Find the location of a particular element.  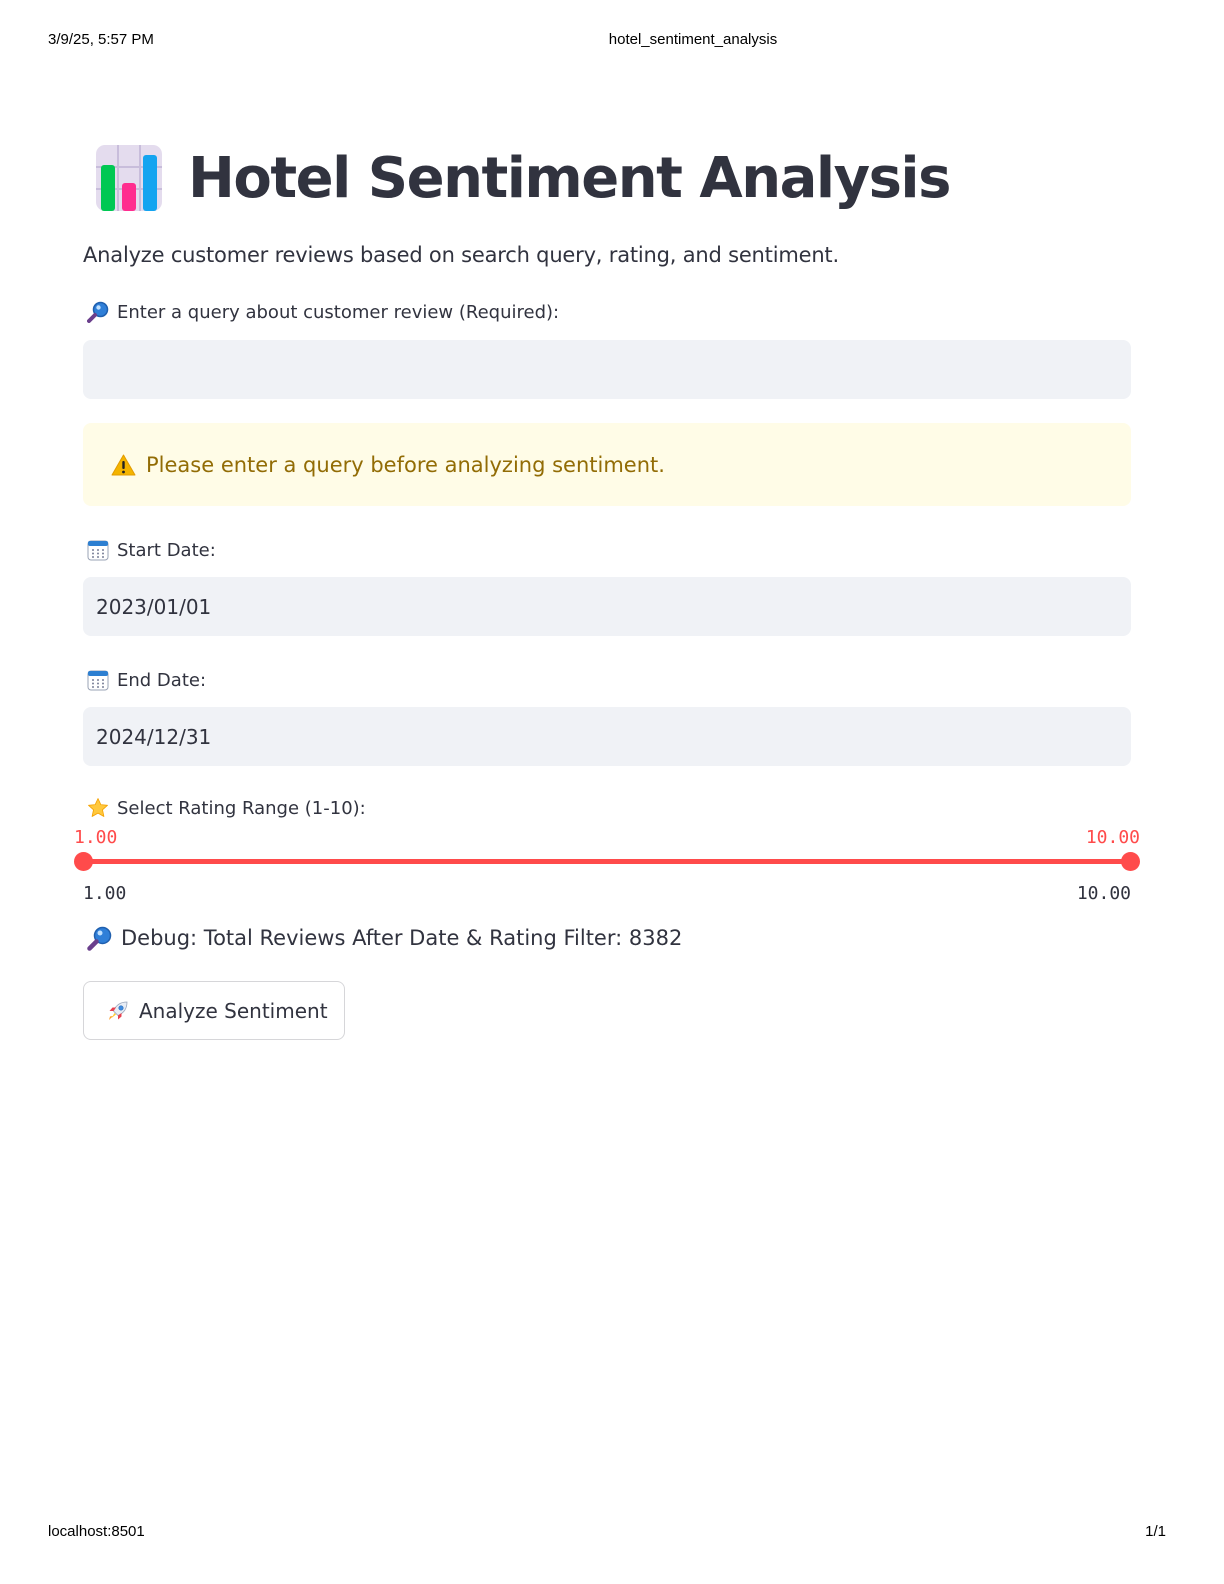

start-date-value: 2023/01/01 is located at coordinates (154, 606).